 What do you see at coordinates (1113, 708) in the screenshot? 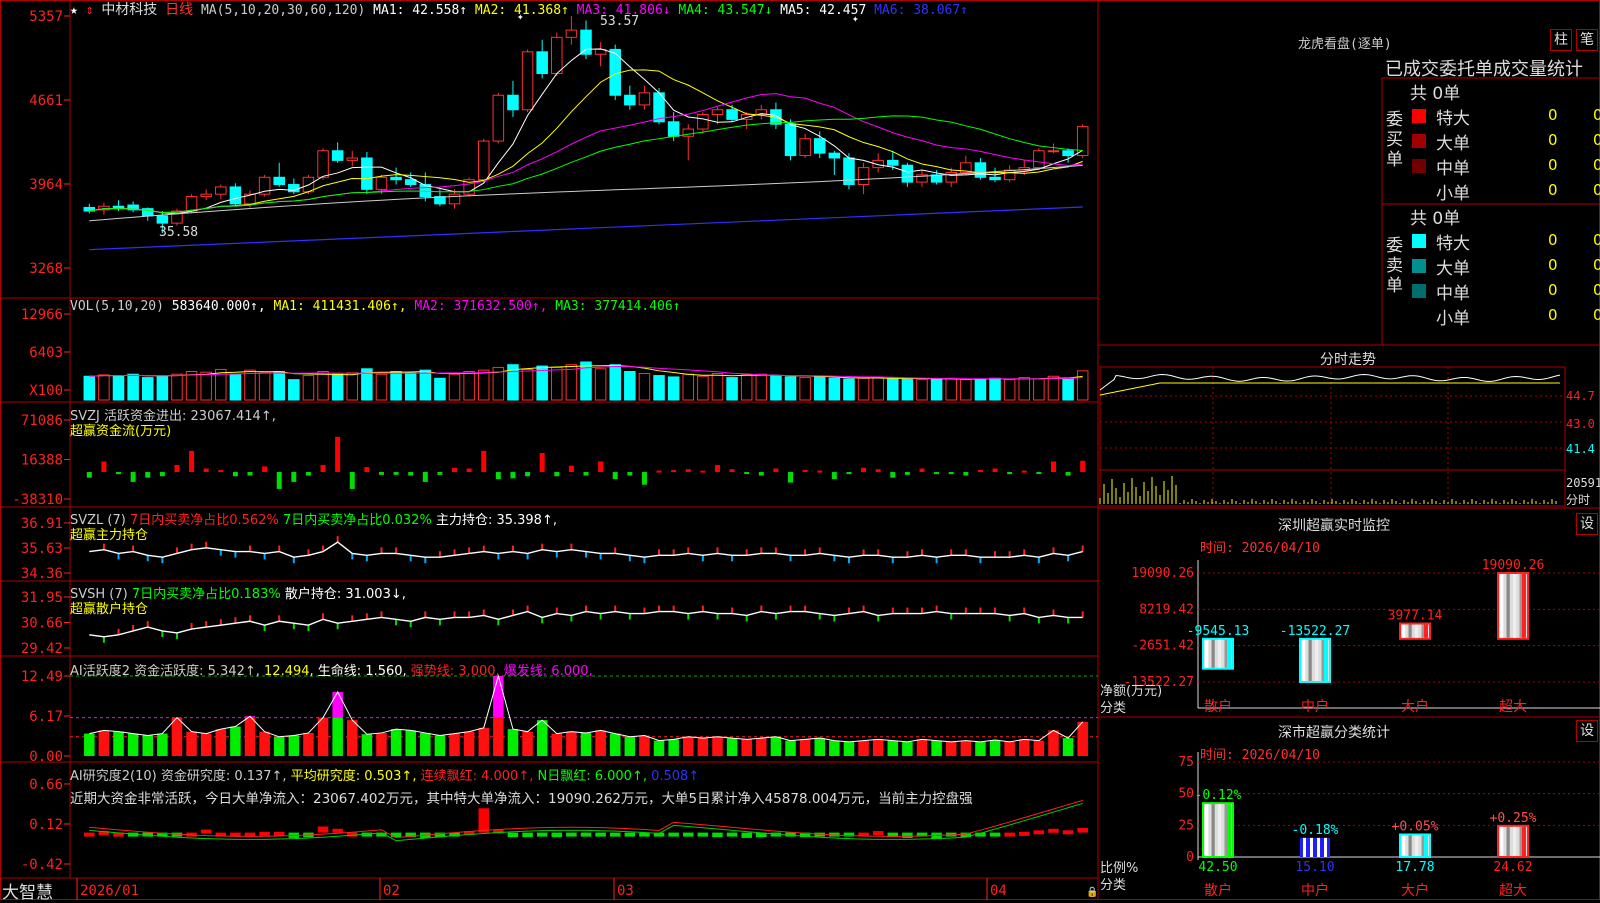
I see `sz-monitor-ylabel2: 分类` at bounding box center [1113, 708].